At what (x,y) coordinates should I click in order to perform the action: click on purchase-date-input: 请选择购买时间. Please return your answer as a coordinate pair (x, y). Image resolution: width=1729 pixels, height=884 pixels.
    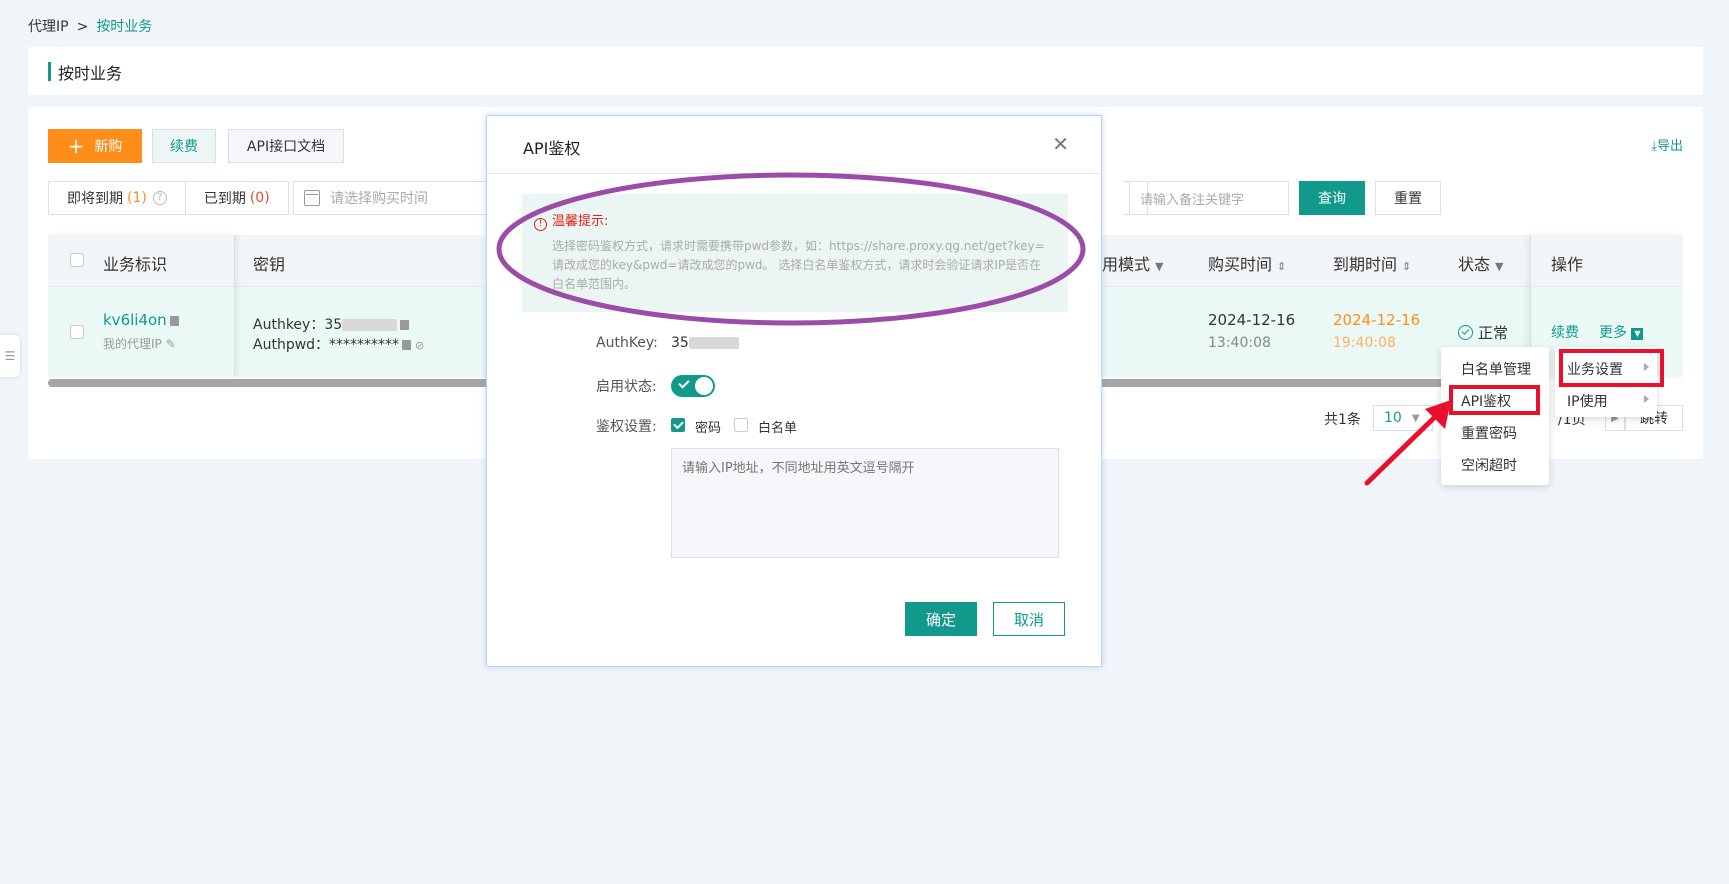
    Looking at the image, I should click on (403, 198).